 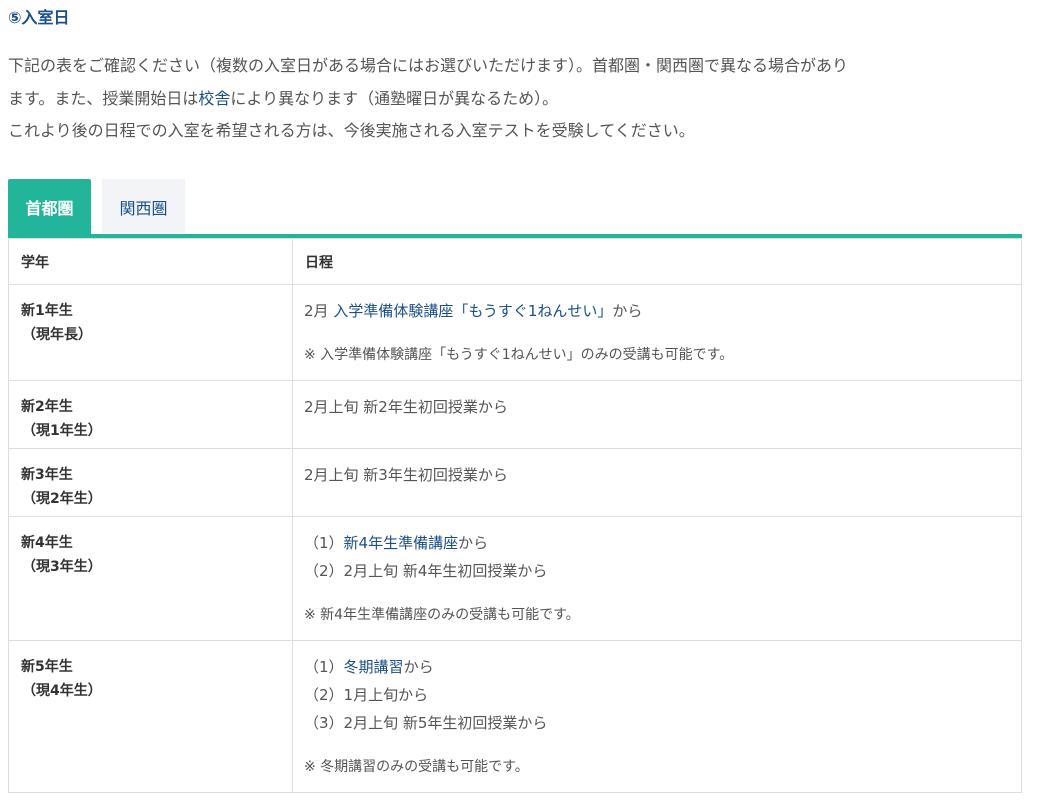 What do you see at coordinates (47, 543) in the screenshot?
I see `grade-label: 新4年生` at bounding box center [47, 543].